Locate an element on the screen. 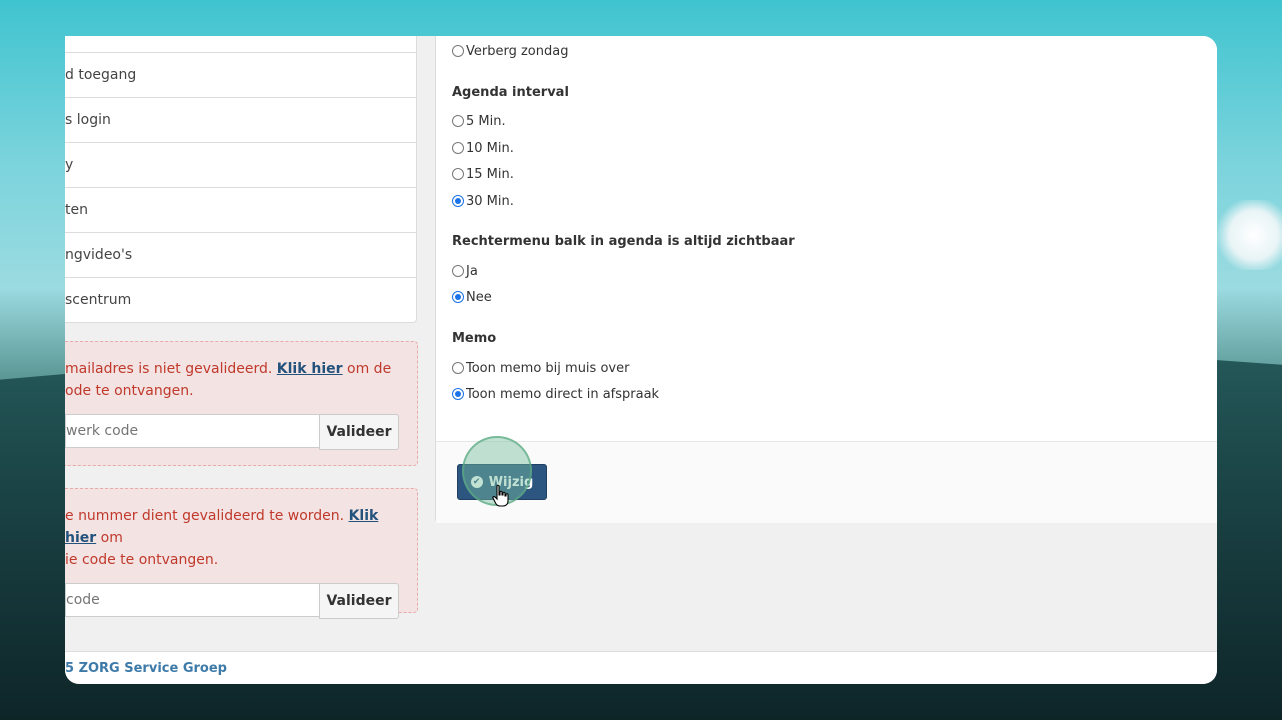  option-interval-5-label: 5 Min. is located at coordinates (486, 121).